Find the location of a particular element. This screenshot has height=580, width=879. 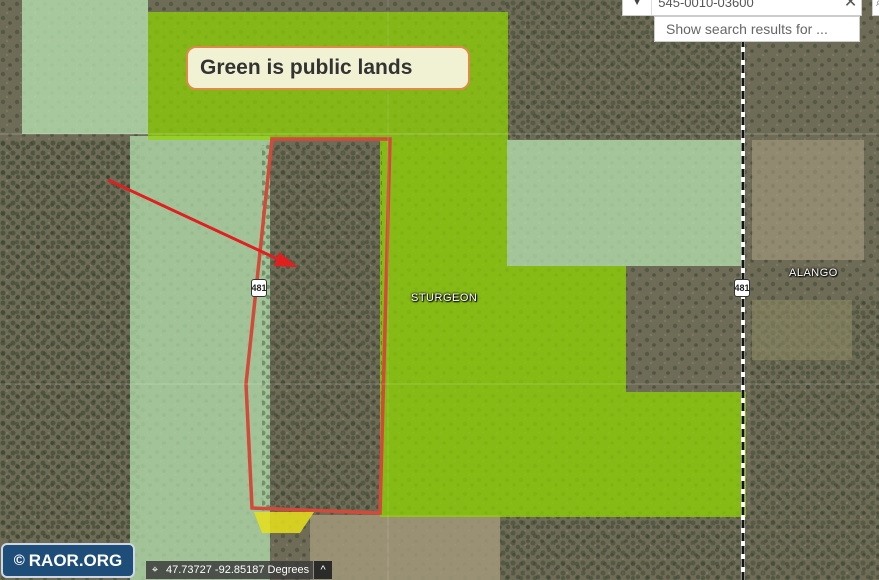

highway-shield-west: 481 is located at coordinates (259, 288).